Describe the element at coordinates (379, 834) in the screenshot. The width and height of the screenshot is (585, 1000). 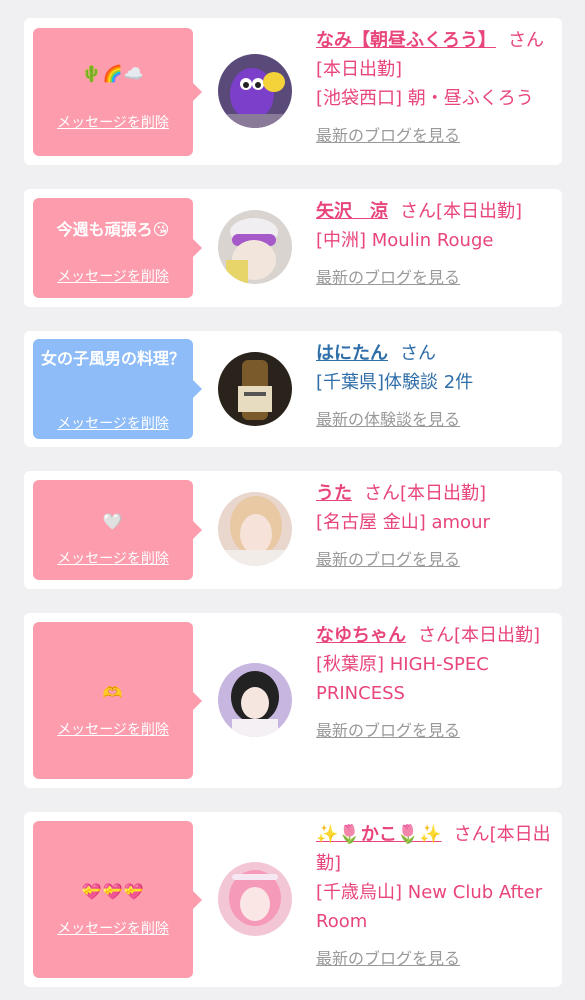
I see `cast-name-link: ✨🌷かこ🌷✨` at that location.